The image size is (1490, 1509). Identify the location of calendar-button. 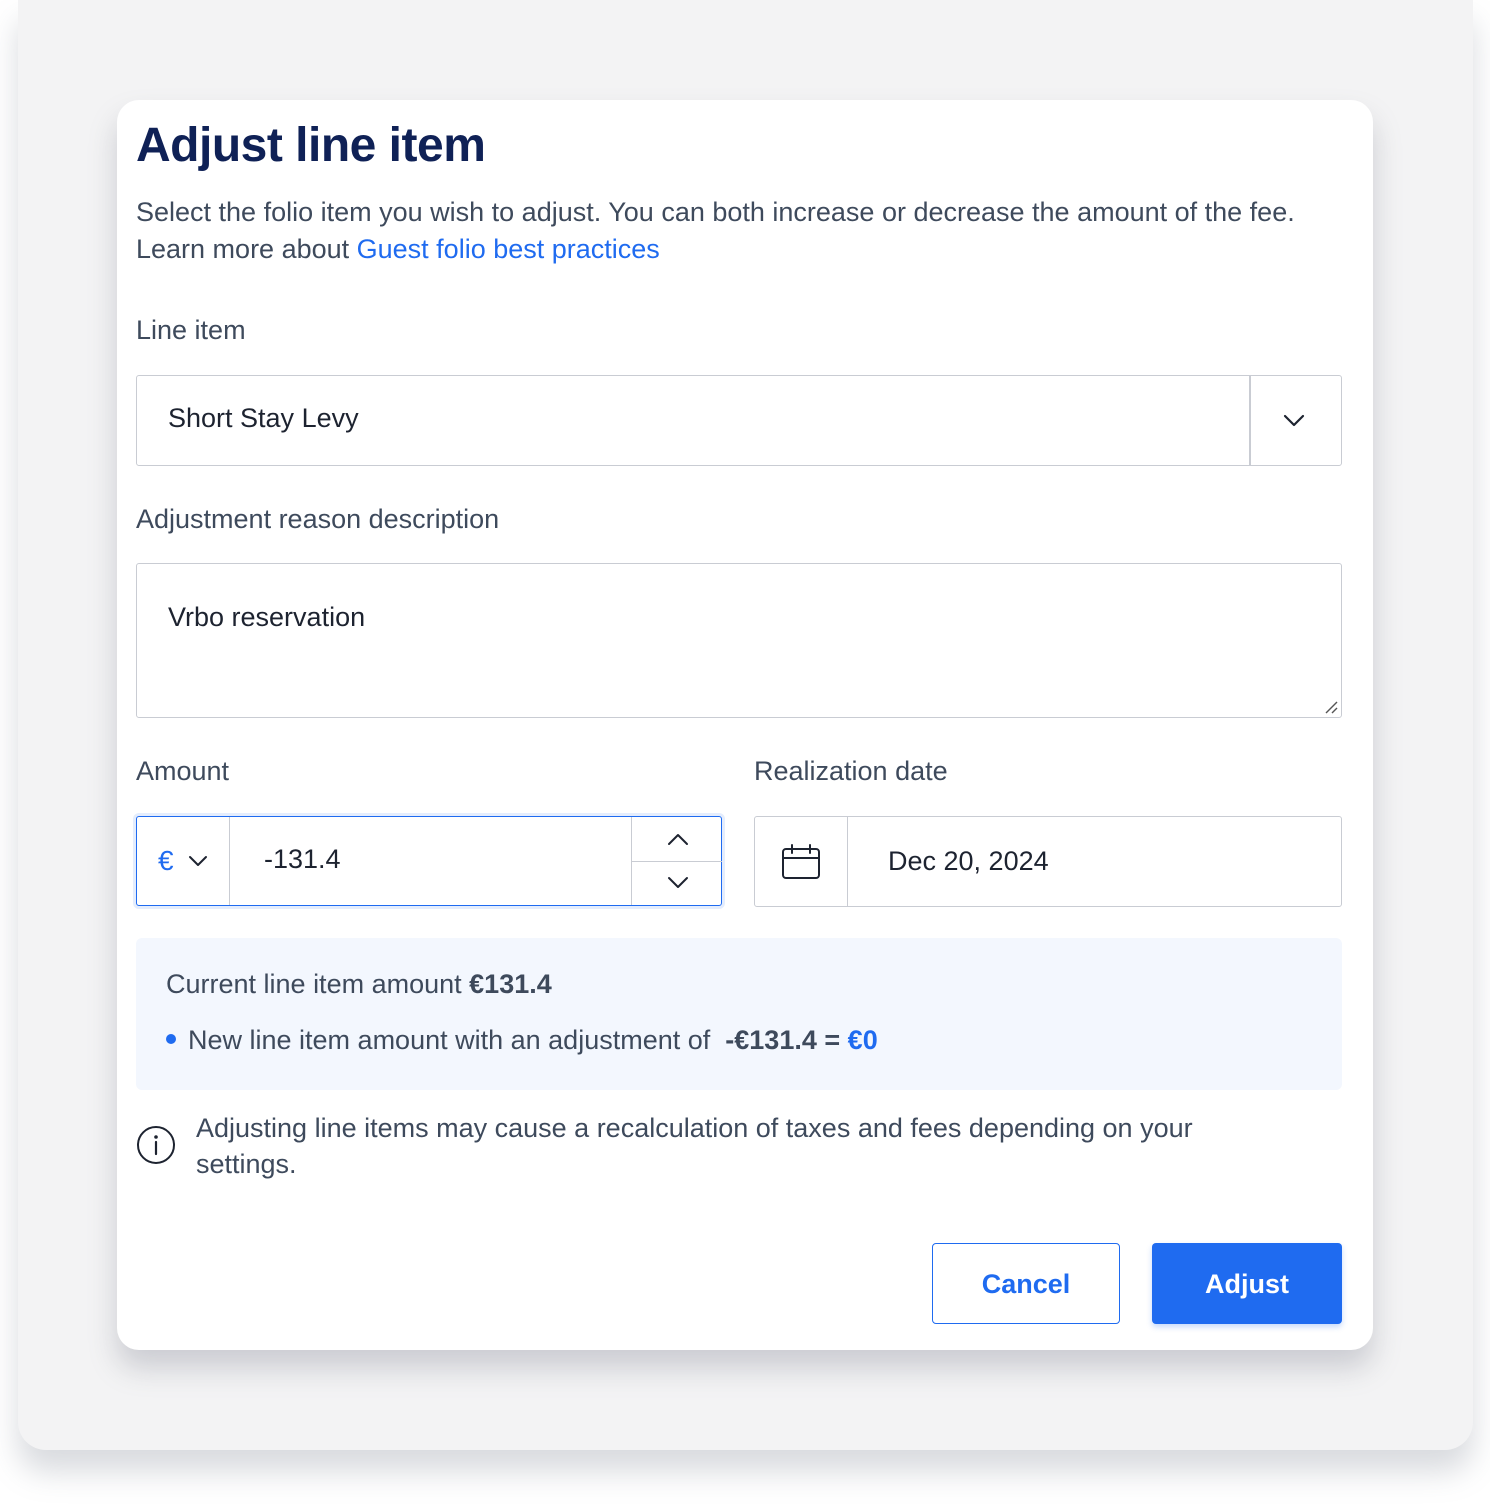
(801, 861).